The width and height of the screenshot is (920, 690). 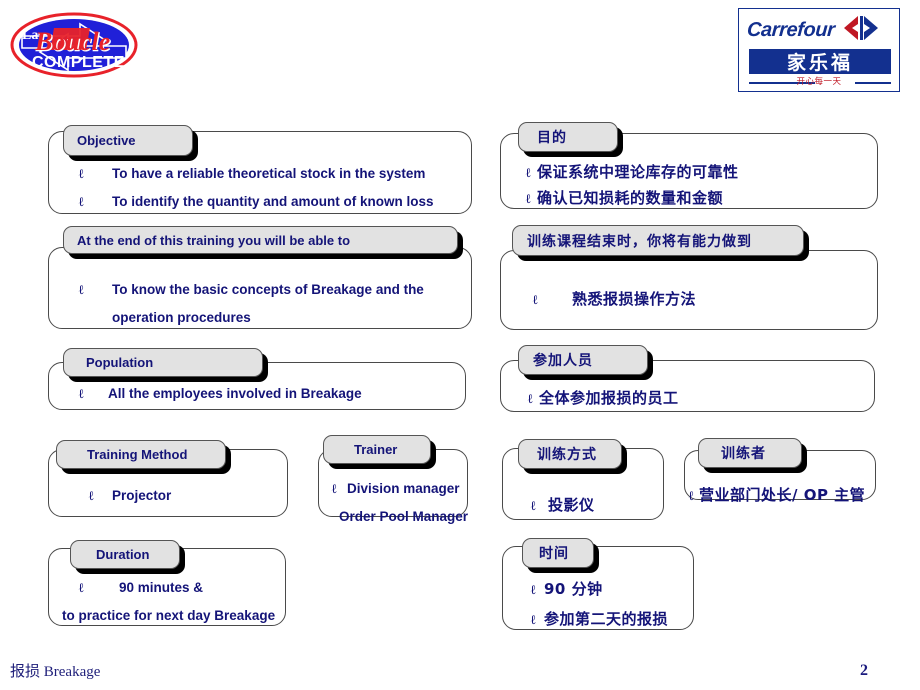 I want to click on duration-cn-tab: 时间, so click(x=558, y=553).